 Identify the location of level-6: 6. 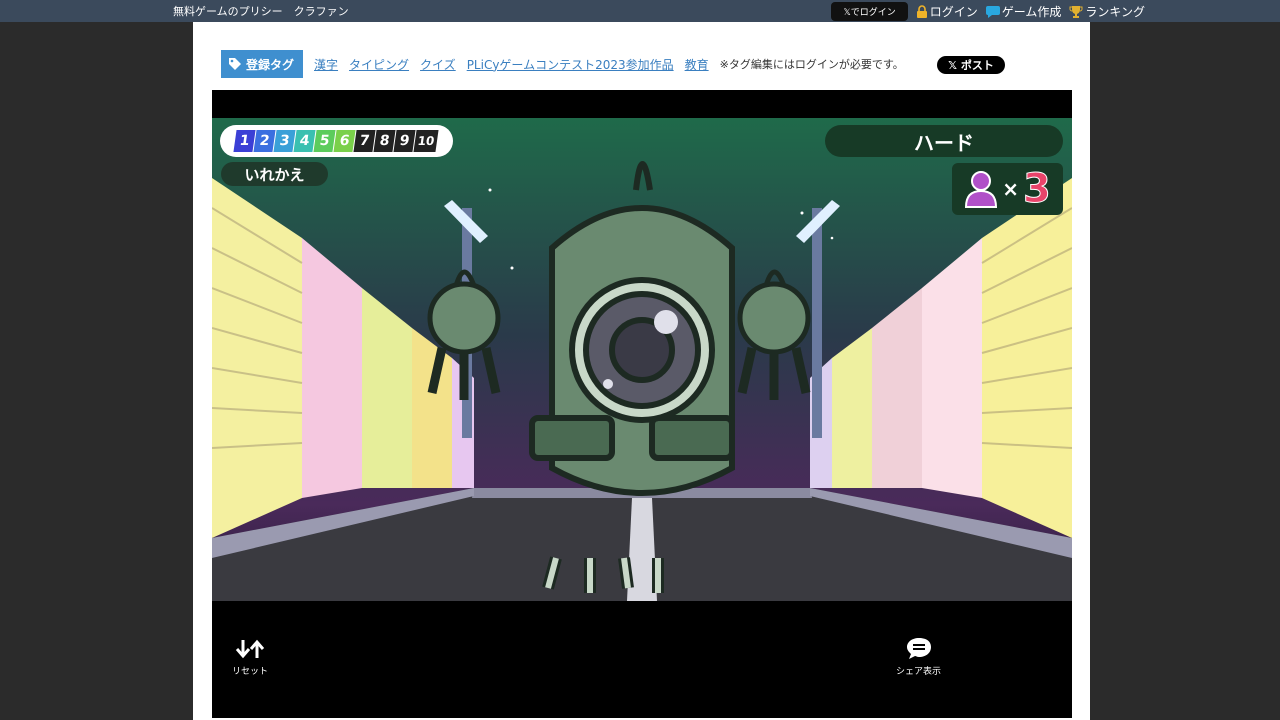
(344, 141).